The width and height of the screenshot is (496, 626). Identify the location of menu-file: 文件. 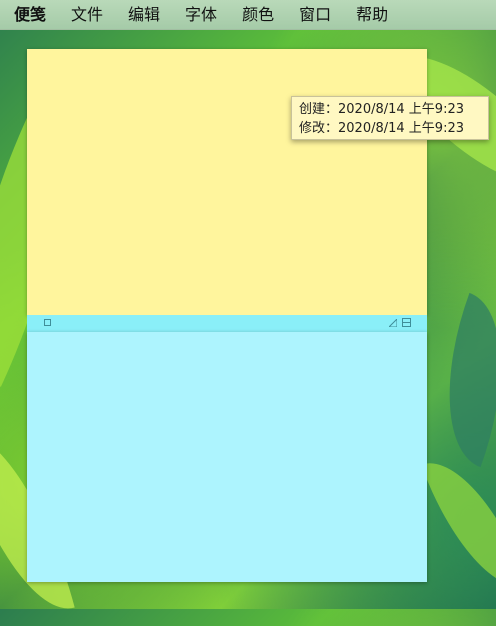
(87, 15).